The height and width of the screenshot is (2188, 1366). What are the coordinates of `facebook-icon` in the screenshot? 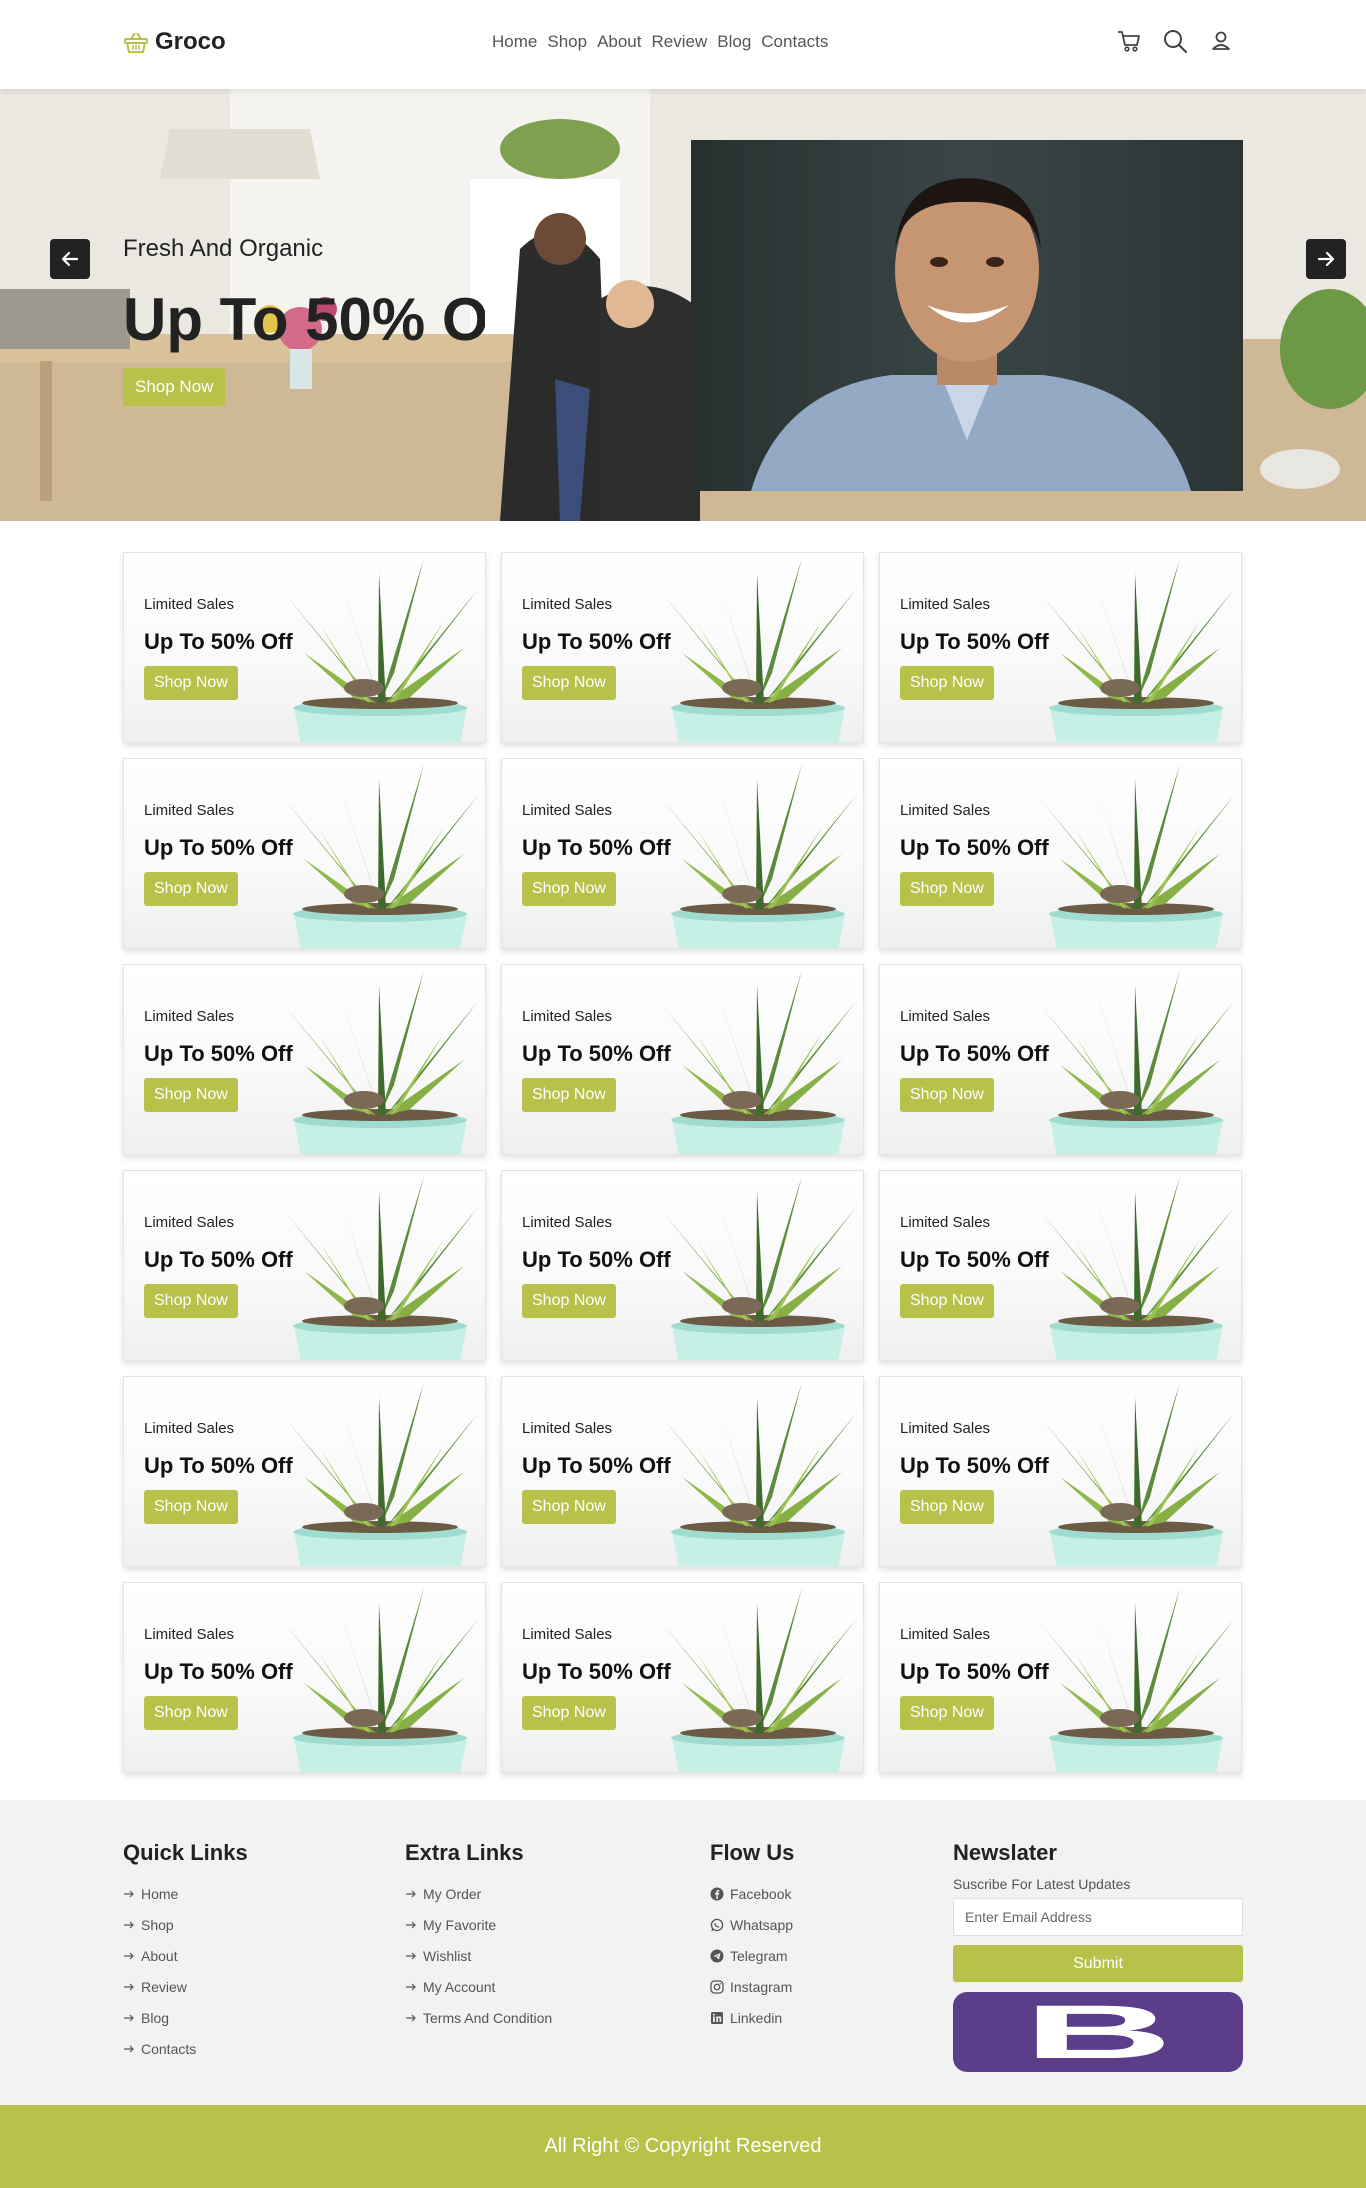 It's located at (717, 1893).